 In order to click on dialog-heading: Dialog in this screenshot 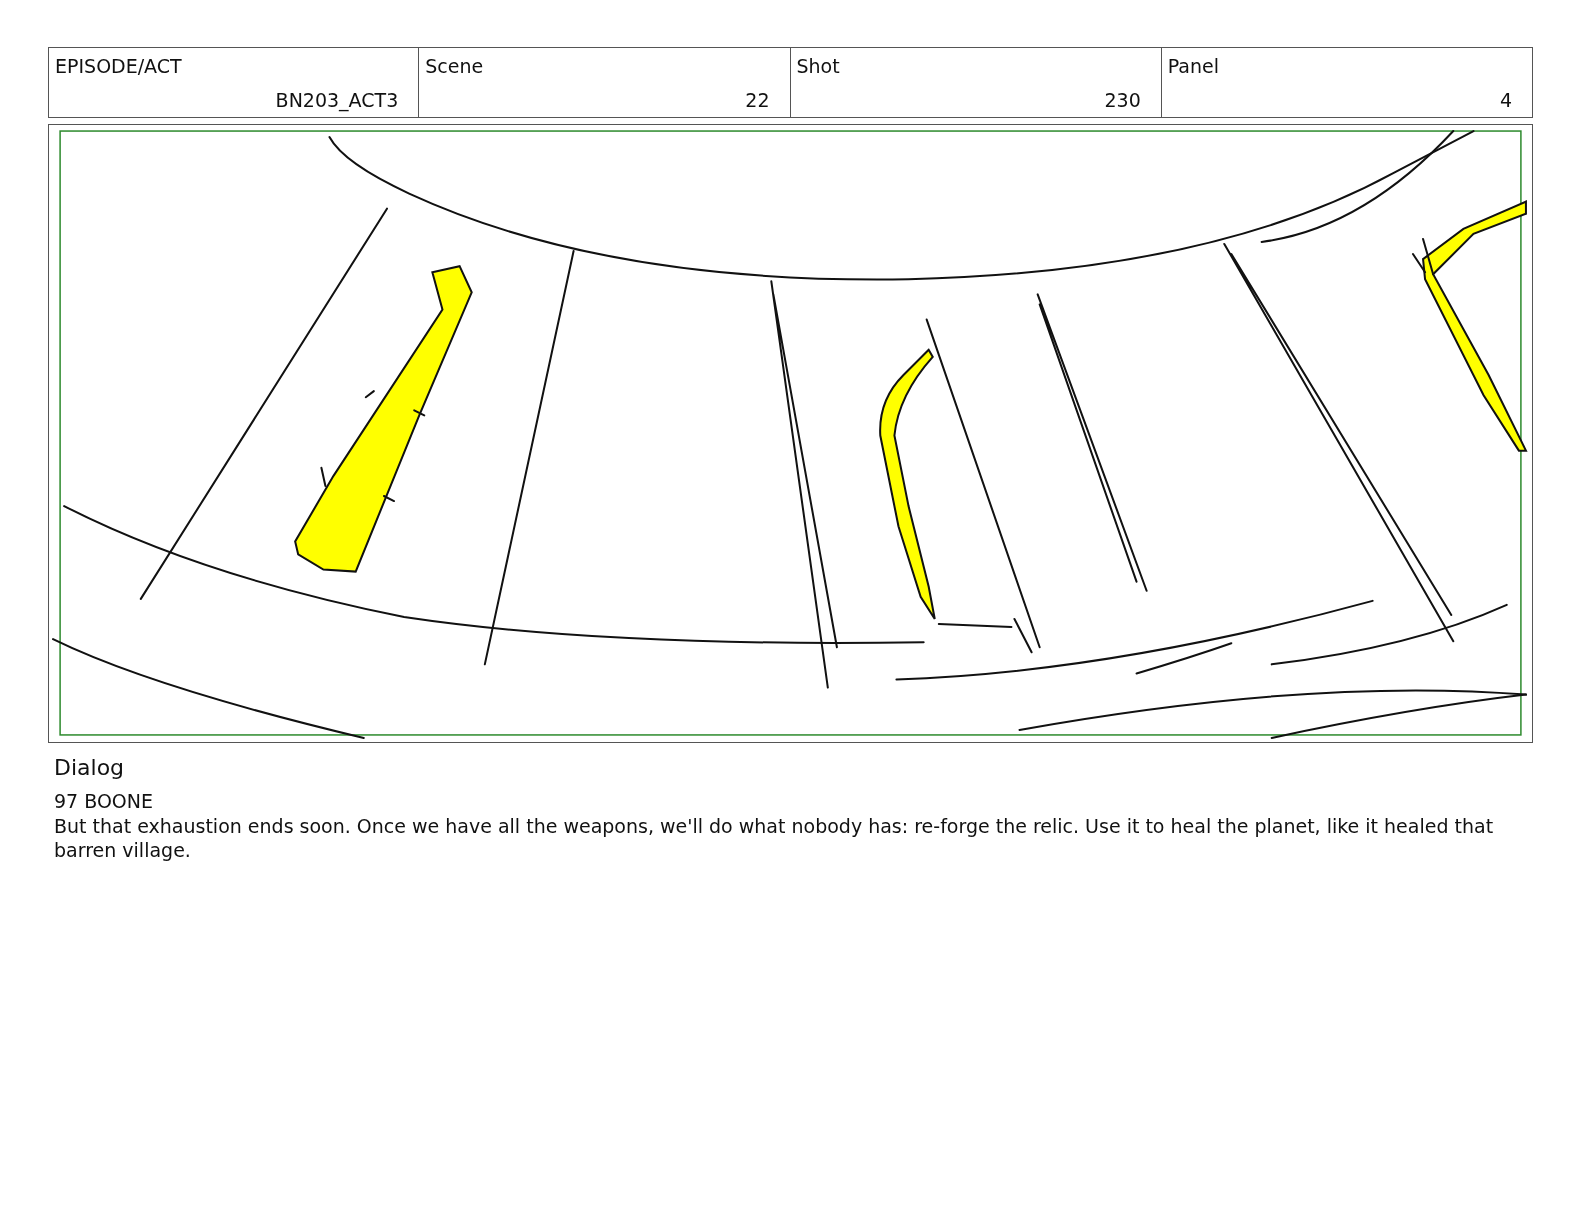, I will do `click(90, 767)`.